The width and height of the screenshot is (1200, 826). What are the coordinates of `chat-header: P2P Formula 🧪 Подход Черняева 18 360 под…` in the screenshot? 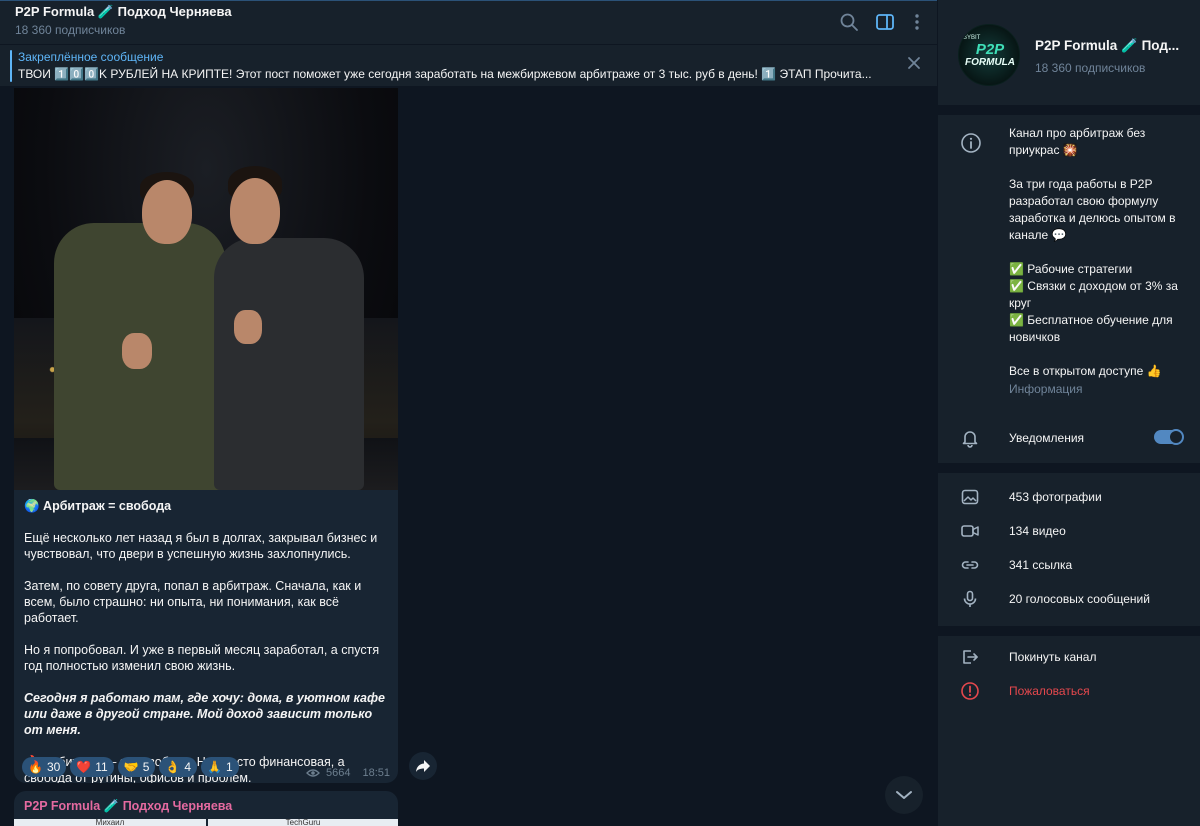 It's located at (468, 22).